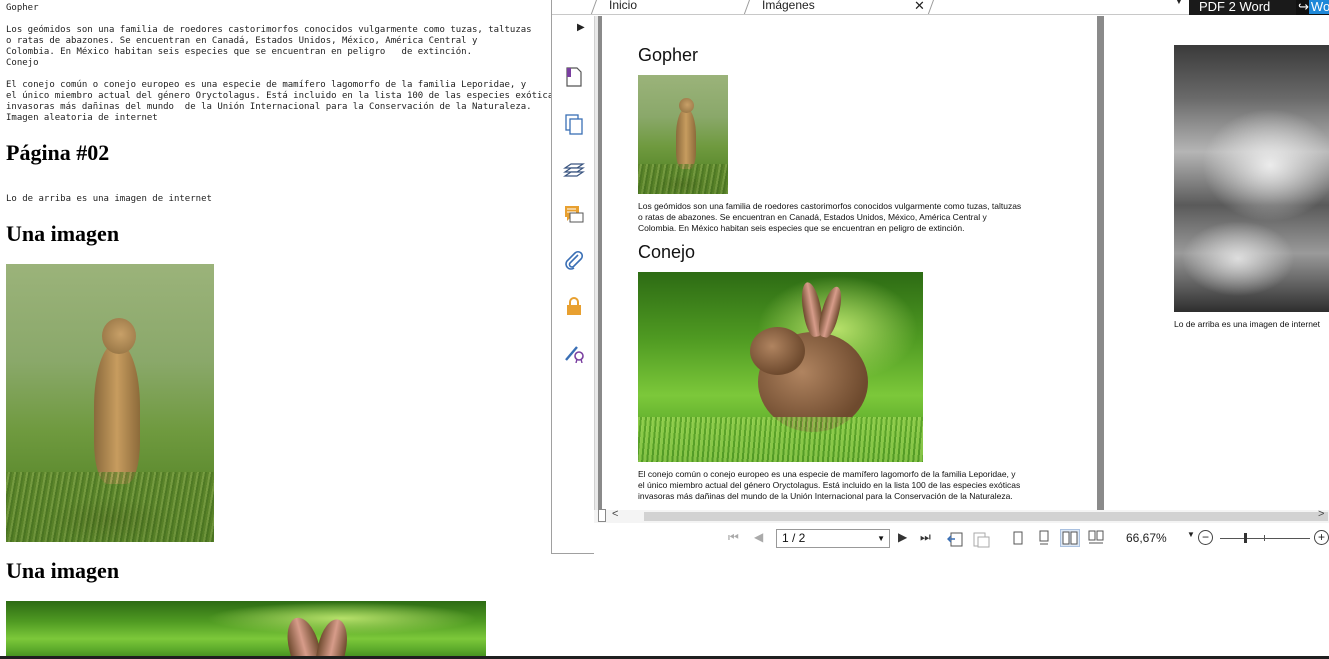 The image size is (1329, 659). Describe the element at coordinates (780, 367) in the screenshot. I see `pdf-rabbit-photo` at that location.